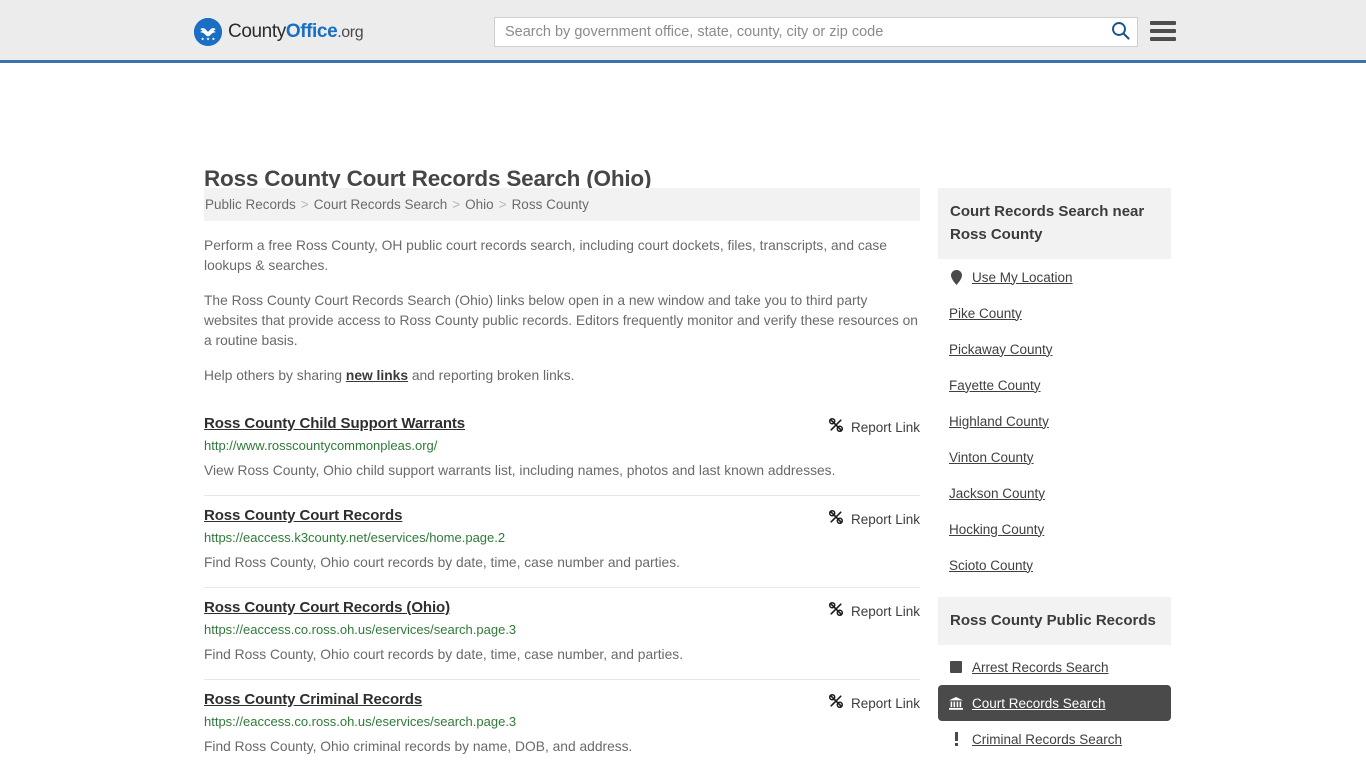  What do you see at coordinates (311, 31) in the screenshot?
I see `logo-word-office: Office` at bounding box center [311, 31].